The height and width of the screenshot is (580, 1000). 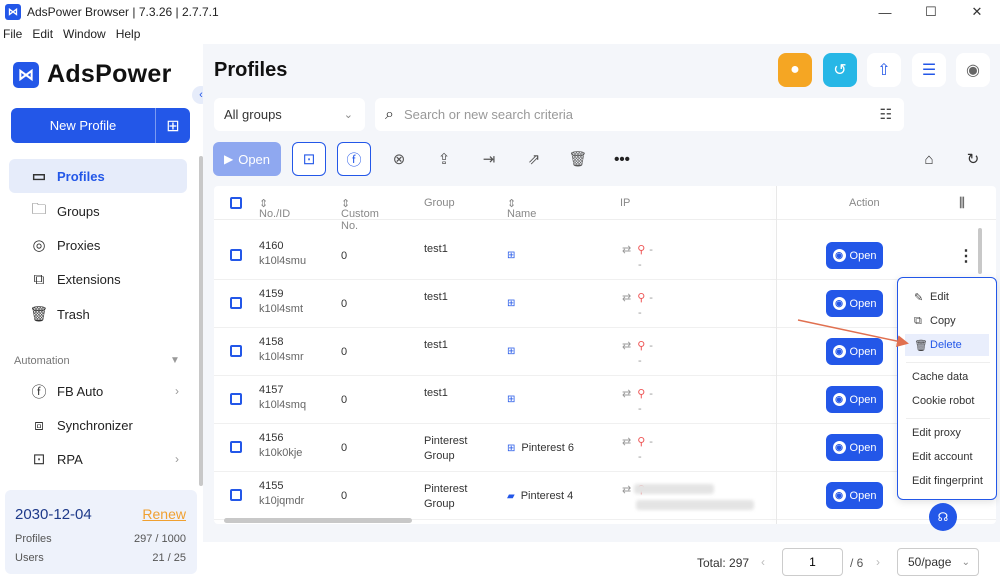 I want to click on group-value: test1, so click(x=436, y=297).